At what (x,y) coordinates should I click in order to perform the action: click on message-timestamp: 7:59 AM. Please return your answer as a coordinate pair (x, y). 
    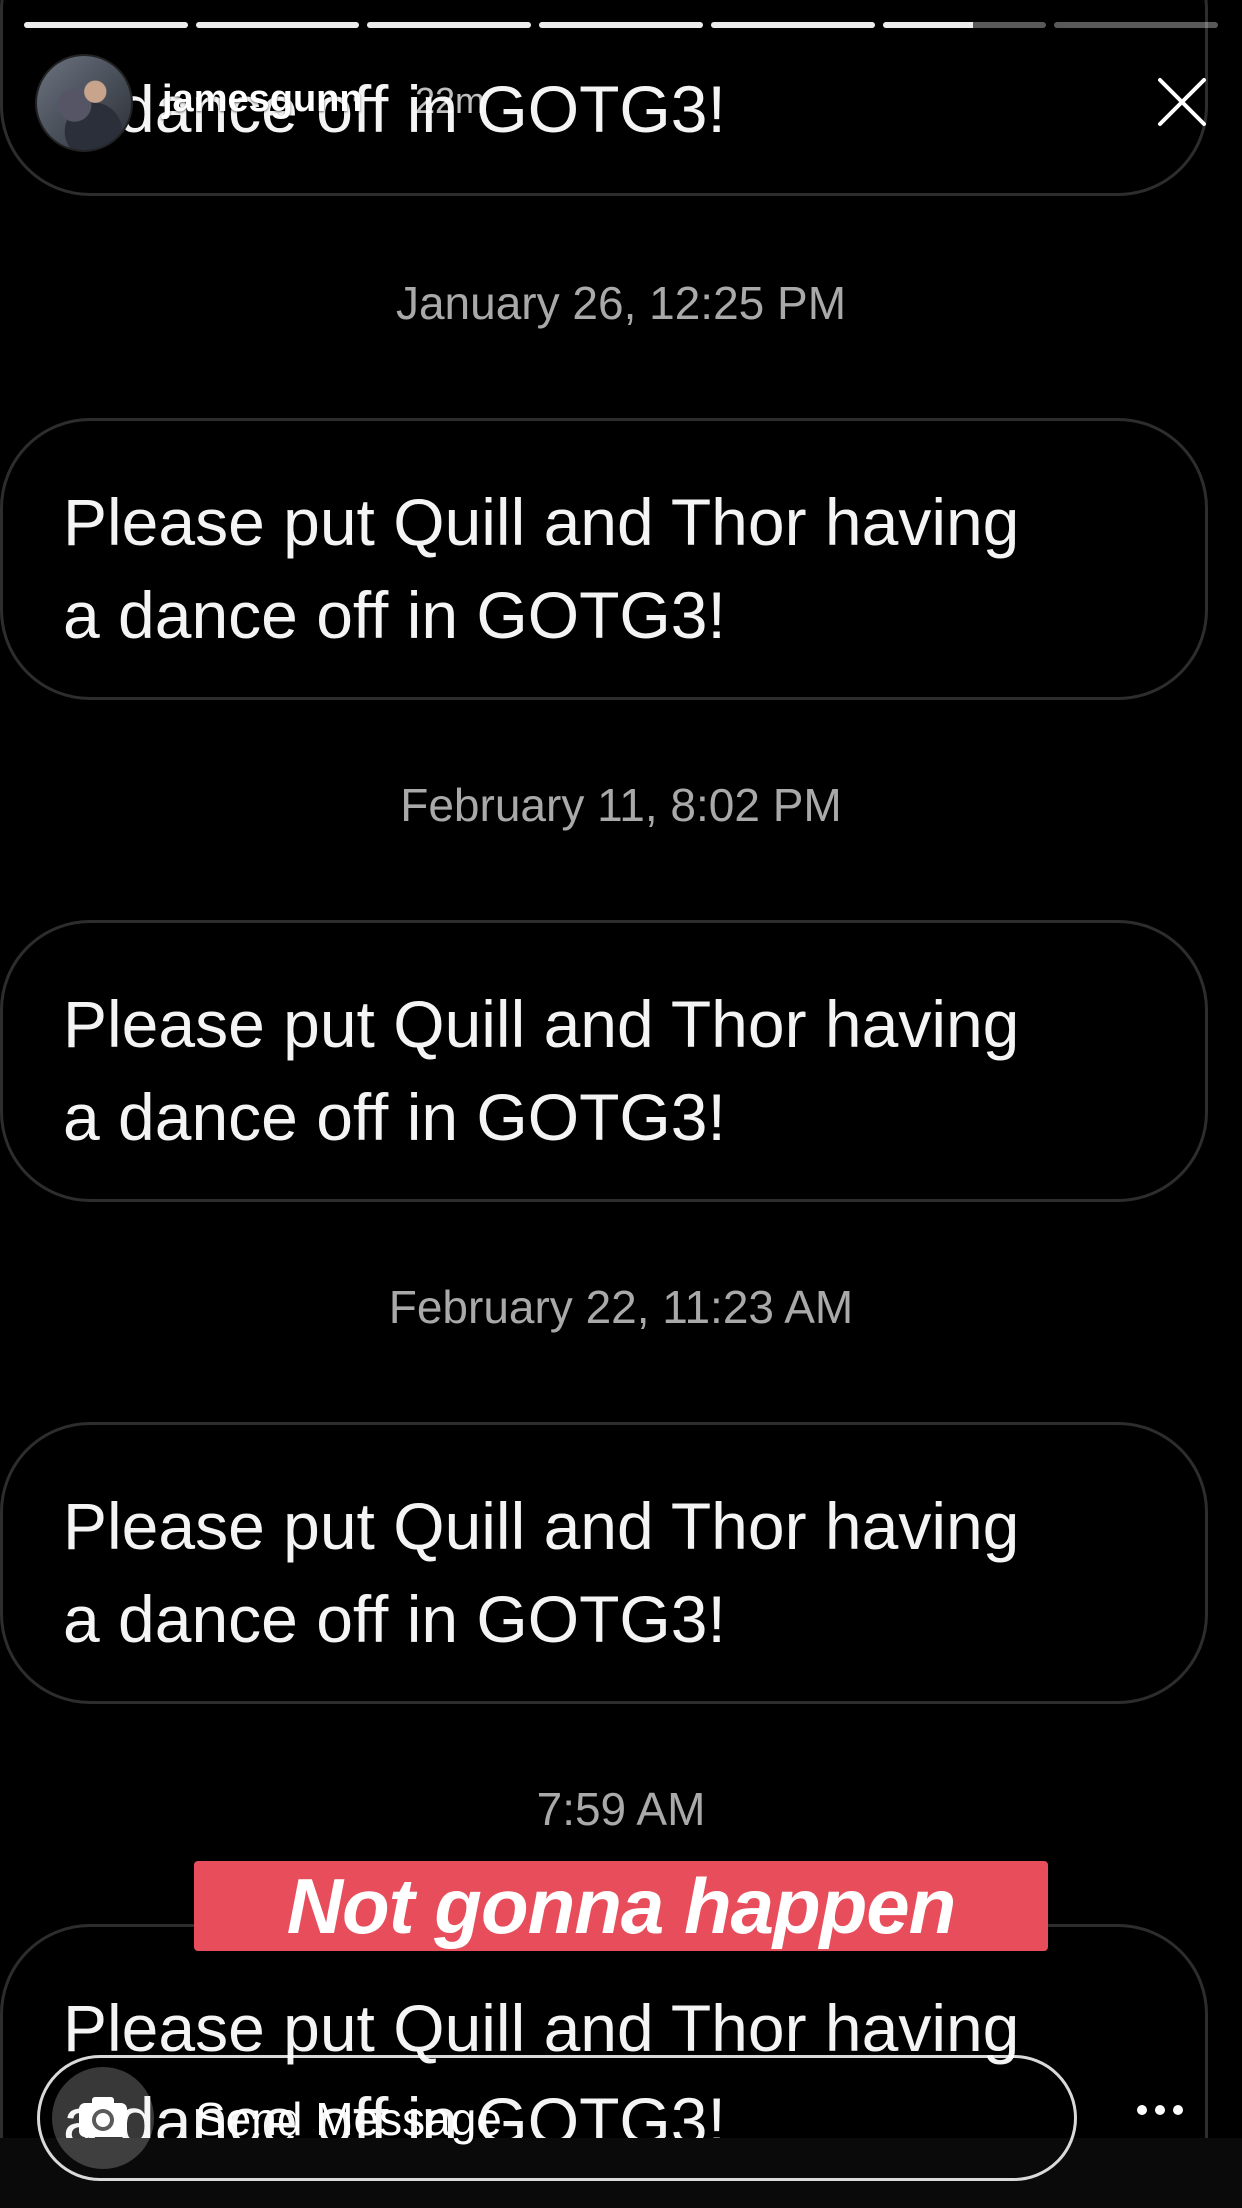
    Looking at the image, I should click on (621, 1809).